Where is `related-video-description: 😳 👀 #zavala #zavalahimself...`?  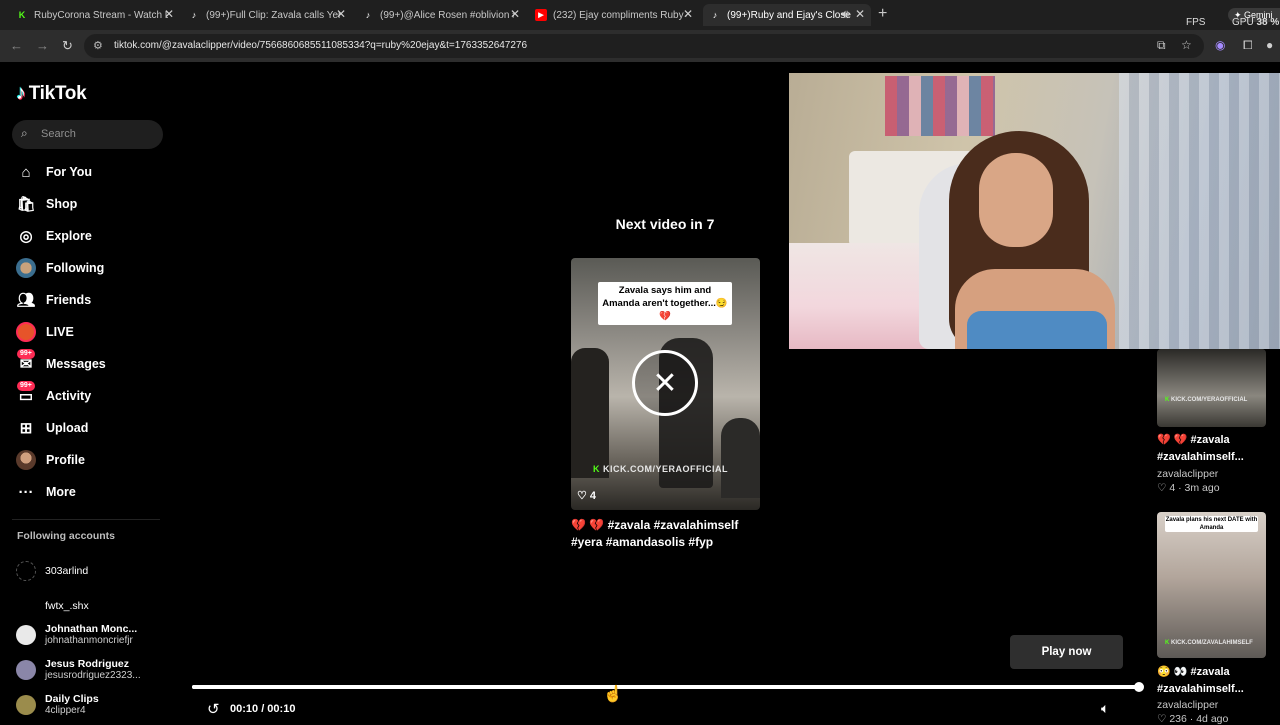 related-video-description: 😳 👀 #zavala #zavalahimself... is located at coordinates (1218, 681).